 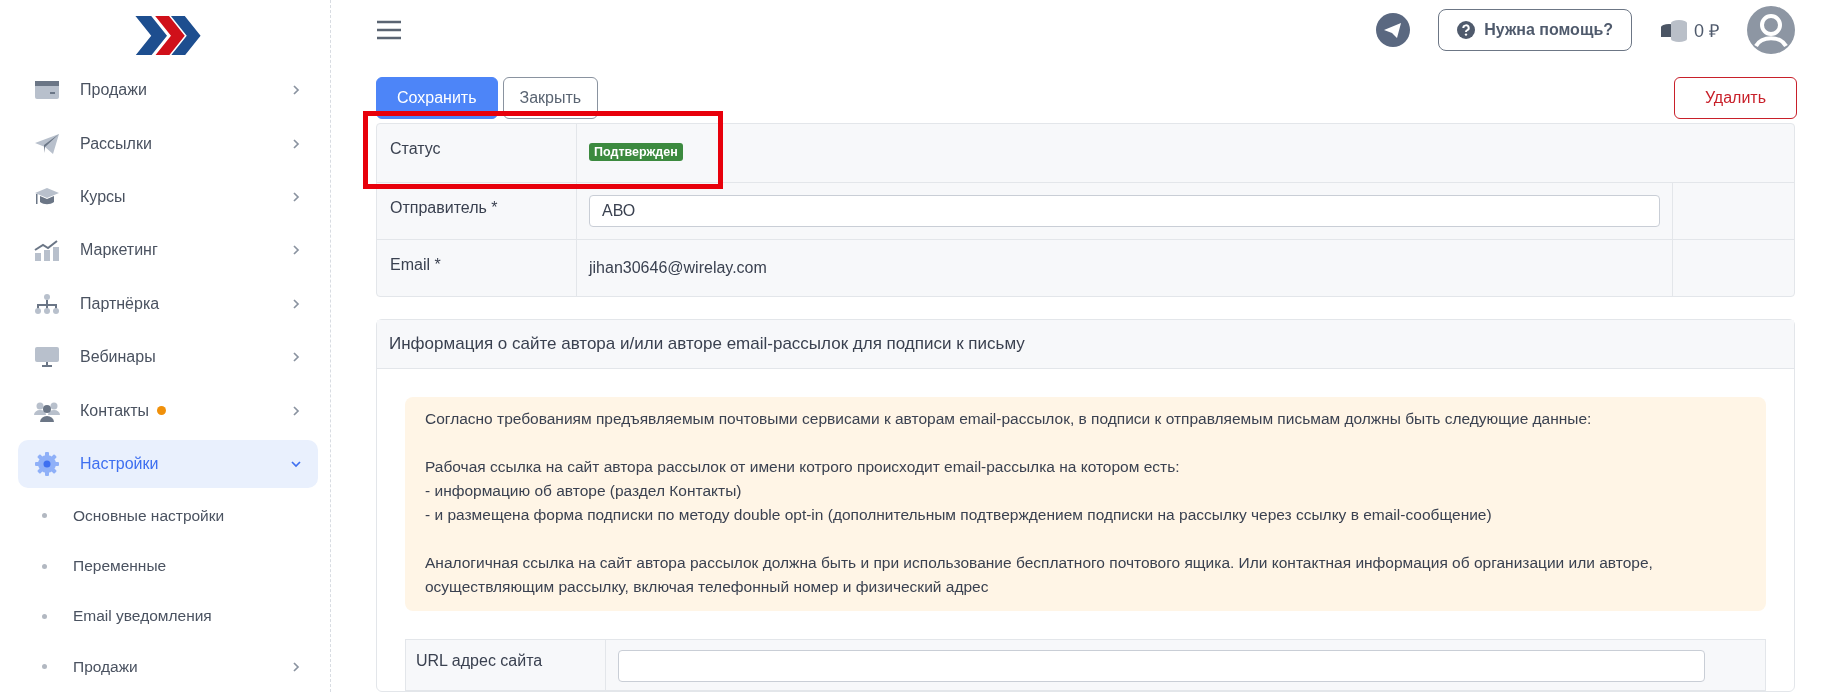 What do you see at coordinates (168, 357) in the screenshot?
I see `sidebar-item: Вебинары` at bounding box center [168, 357].